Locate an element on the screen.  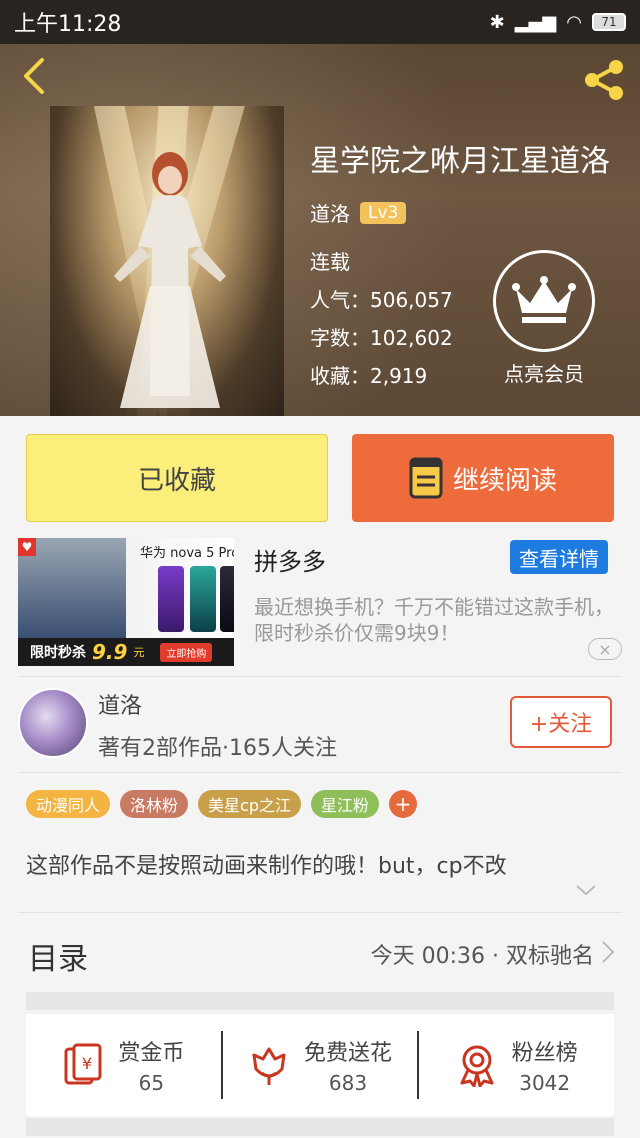
chevron-right-icon is located at coordinates (608, 952).